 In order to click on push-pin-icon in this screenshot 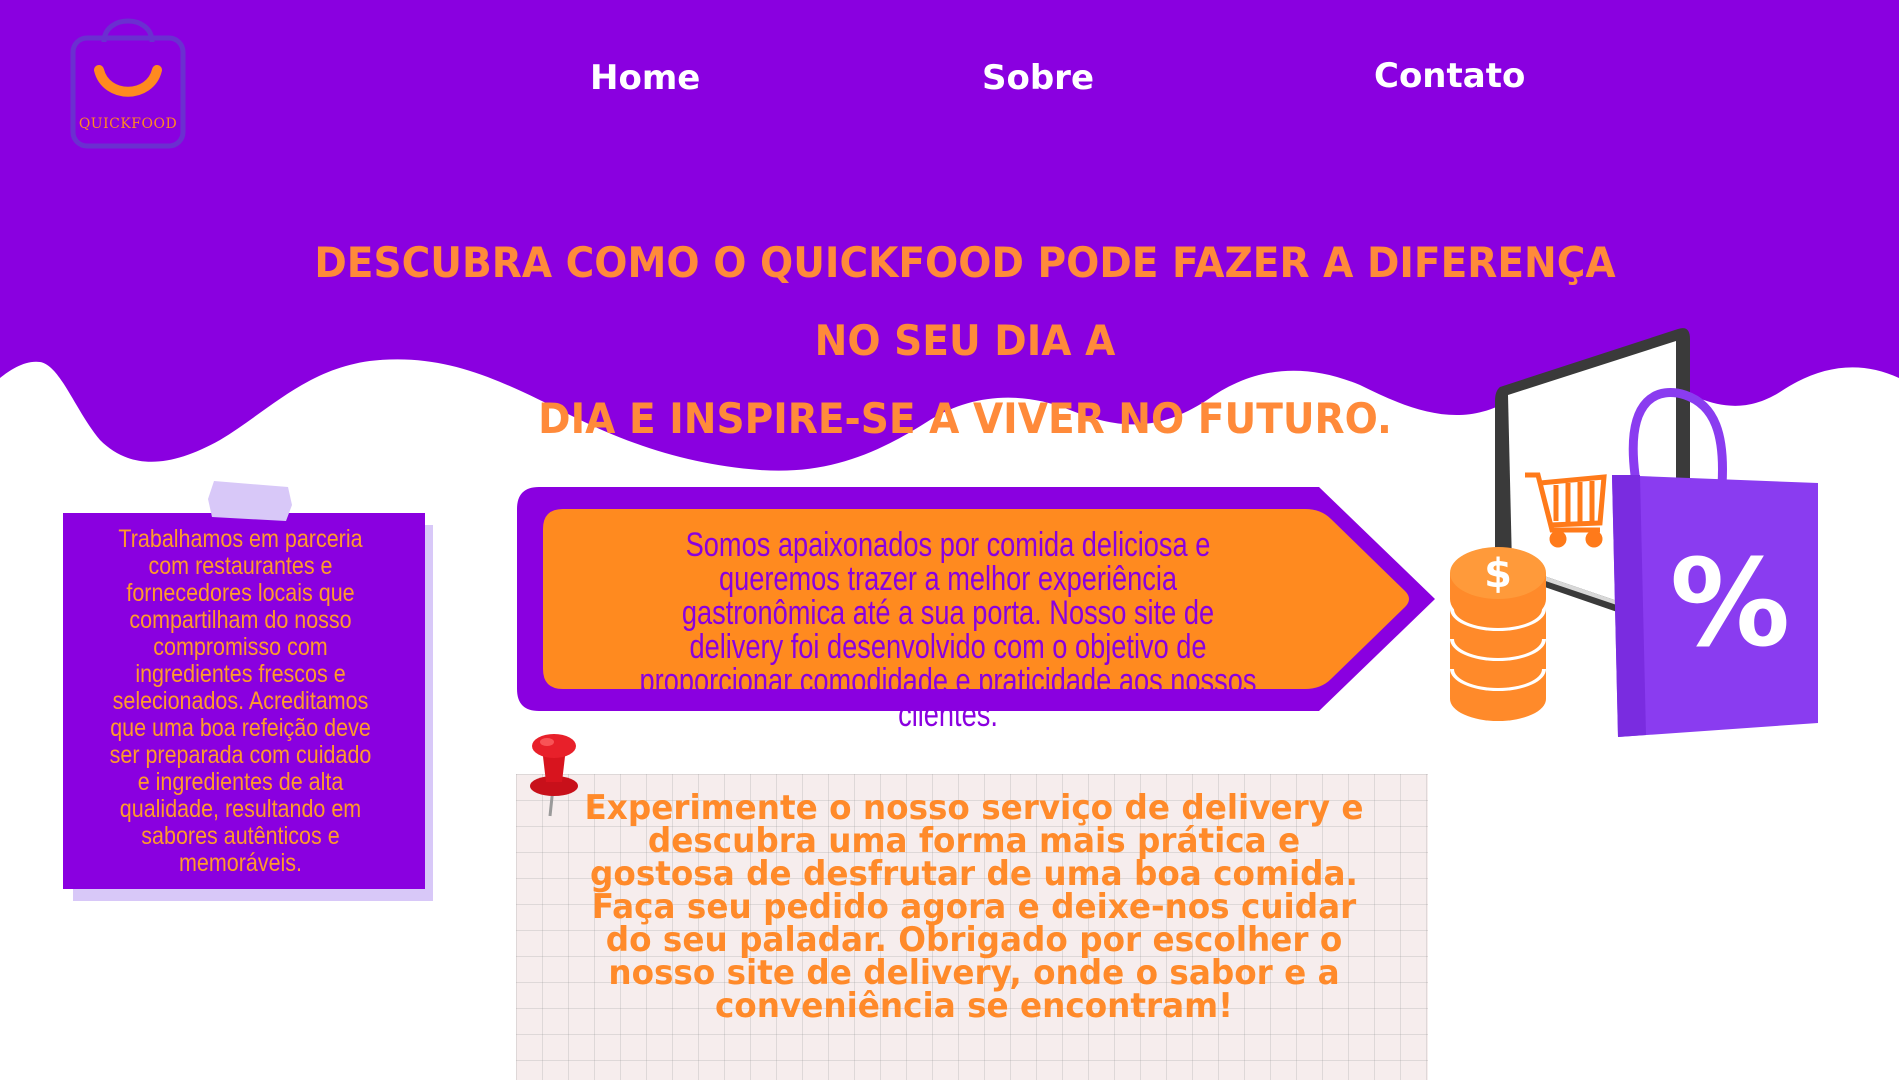, I will do `click(554, 775)`.